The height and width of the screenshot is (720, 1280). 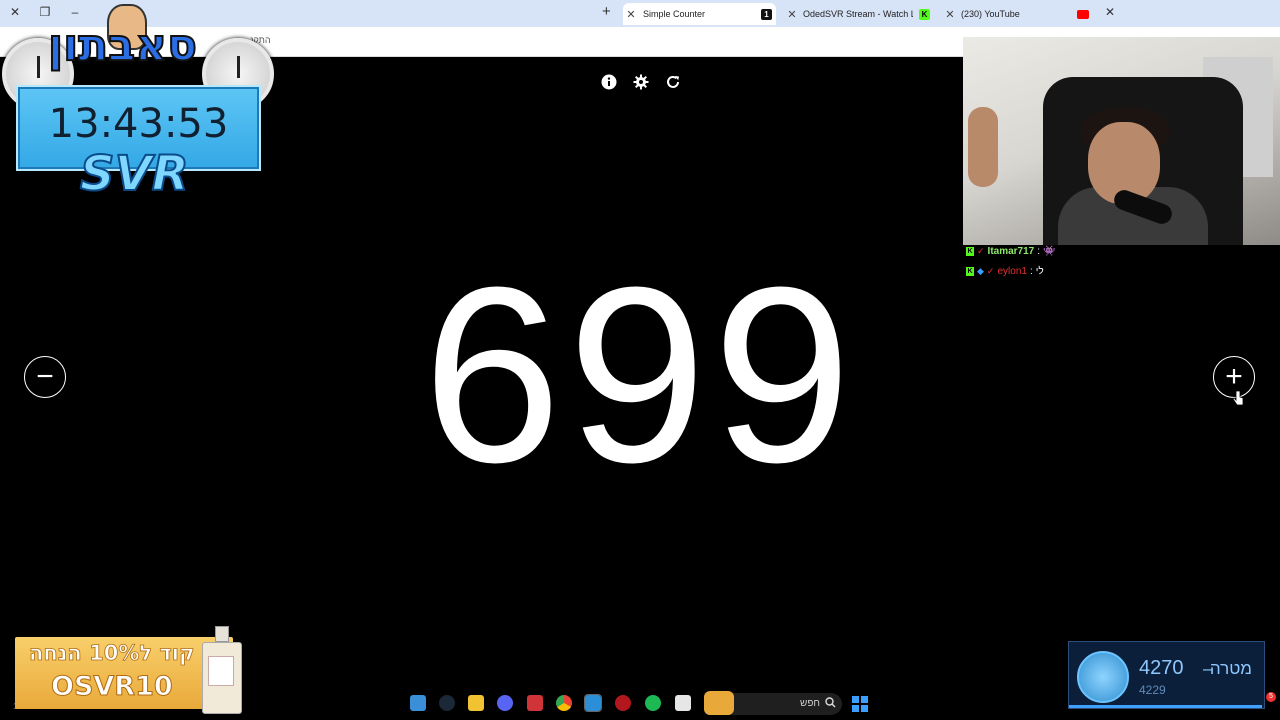 What do you see at coordinates (1238, 398) in the screenshot?
I see `hand-cursor-icon` at bounding box center [1238, 398].